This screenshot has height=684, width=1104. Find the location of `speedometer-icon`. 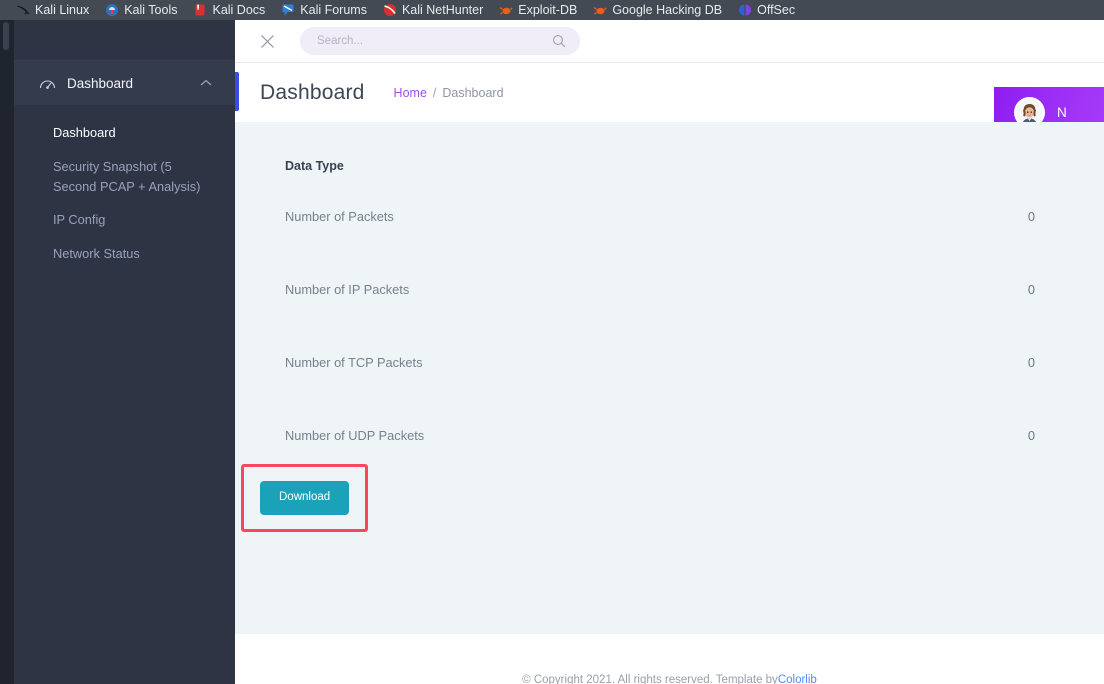

speedometer-icon is located at coordinates (47, 83).